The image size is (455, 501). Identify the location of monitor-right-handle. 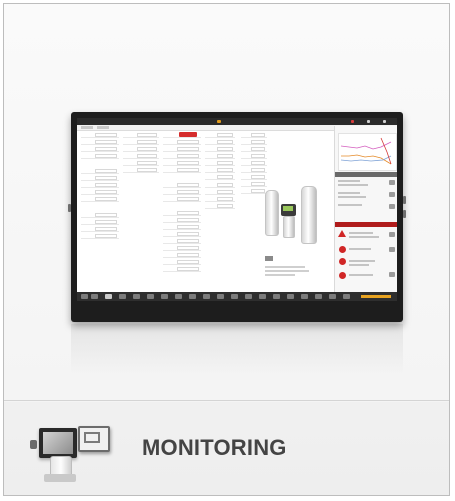
(404, 200).